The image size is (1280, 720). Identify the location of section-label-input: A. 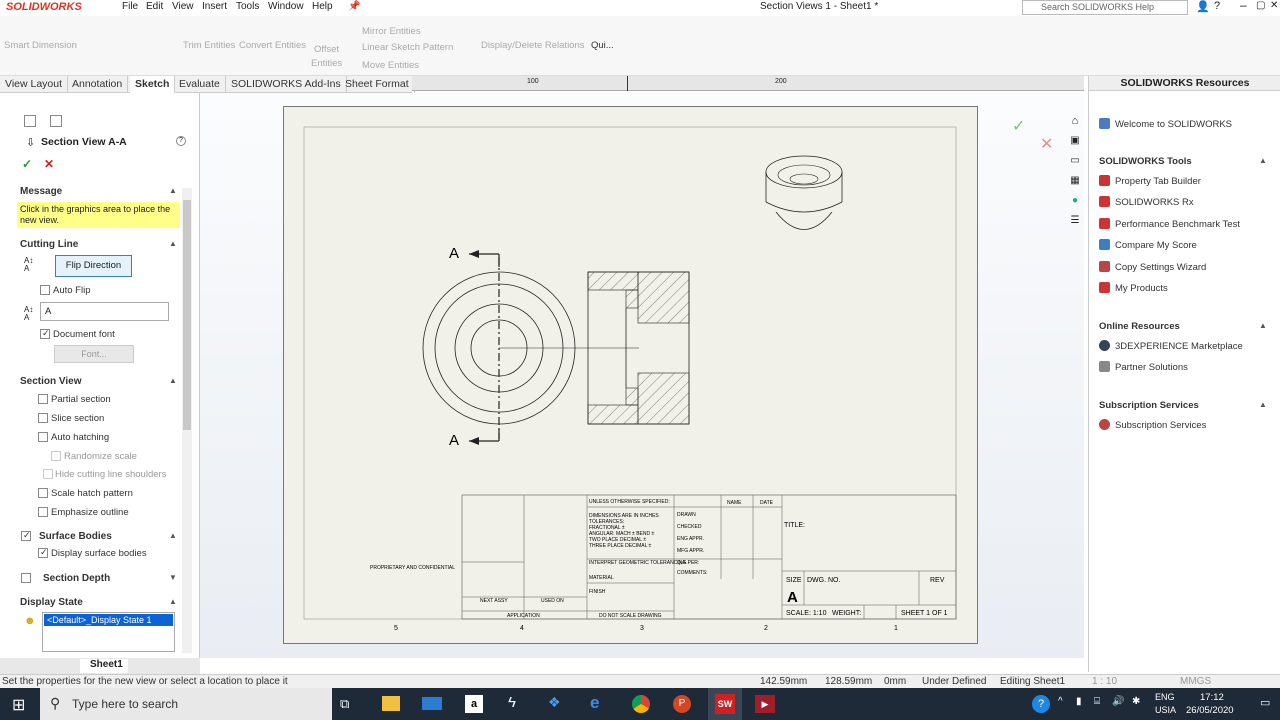
(104, 311).